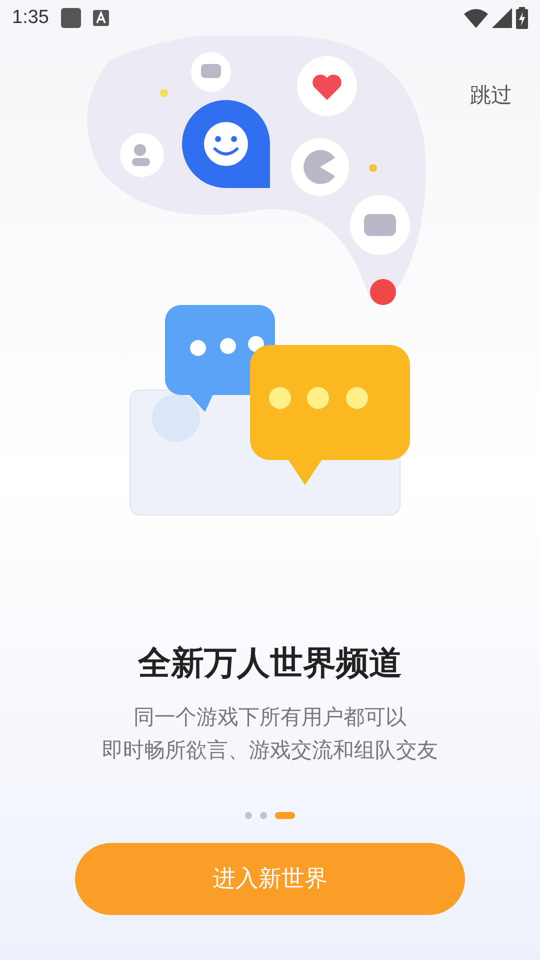 The height and width of the screenshot is (960, 540). What do you see at coordinates (320, 167) in the screenshot?
I see `pacman-icon` at bounding box center [320, 167].